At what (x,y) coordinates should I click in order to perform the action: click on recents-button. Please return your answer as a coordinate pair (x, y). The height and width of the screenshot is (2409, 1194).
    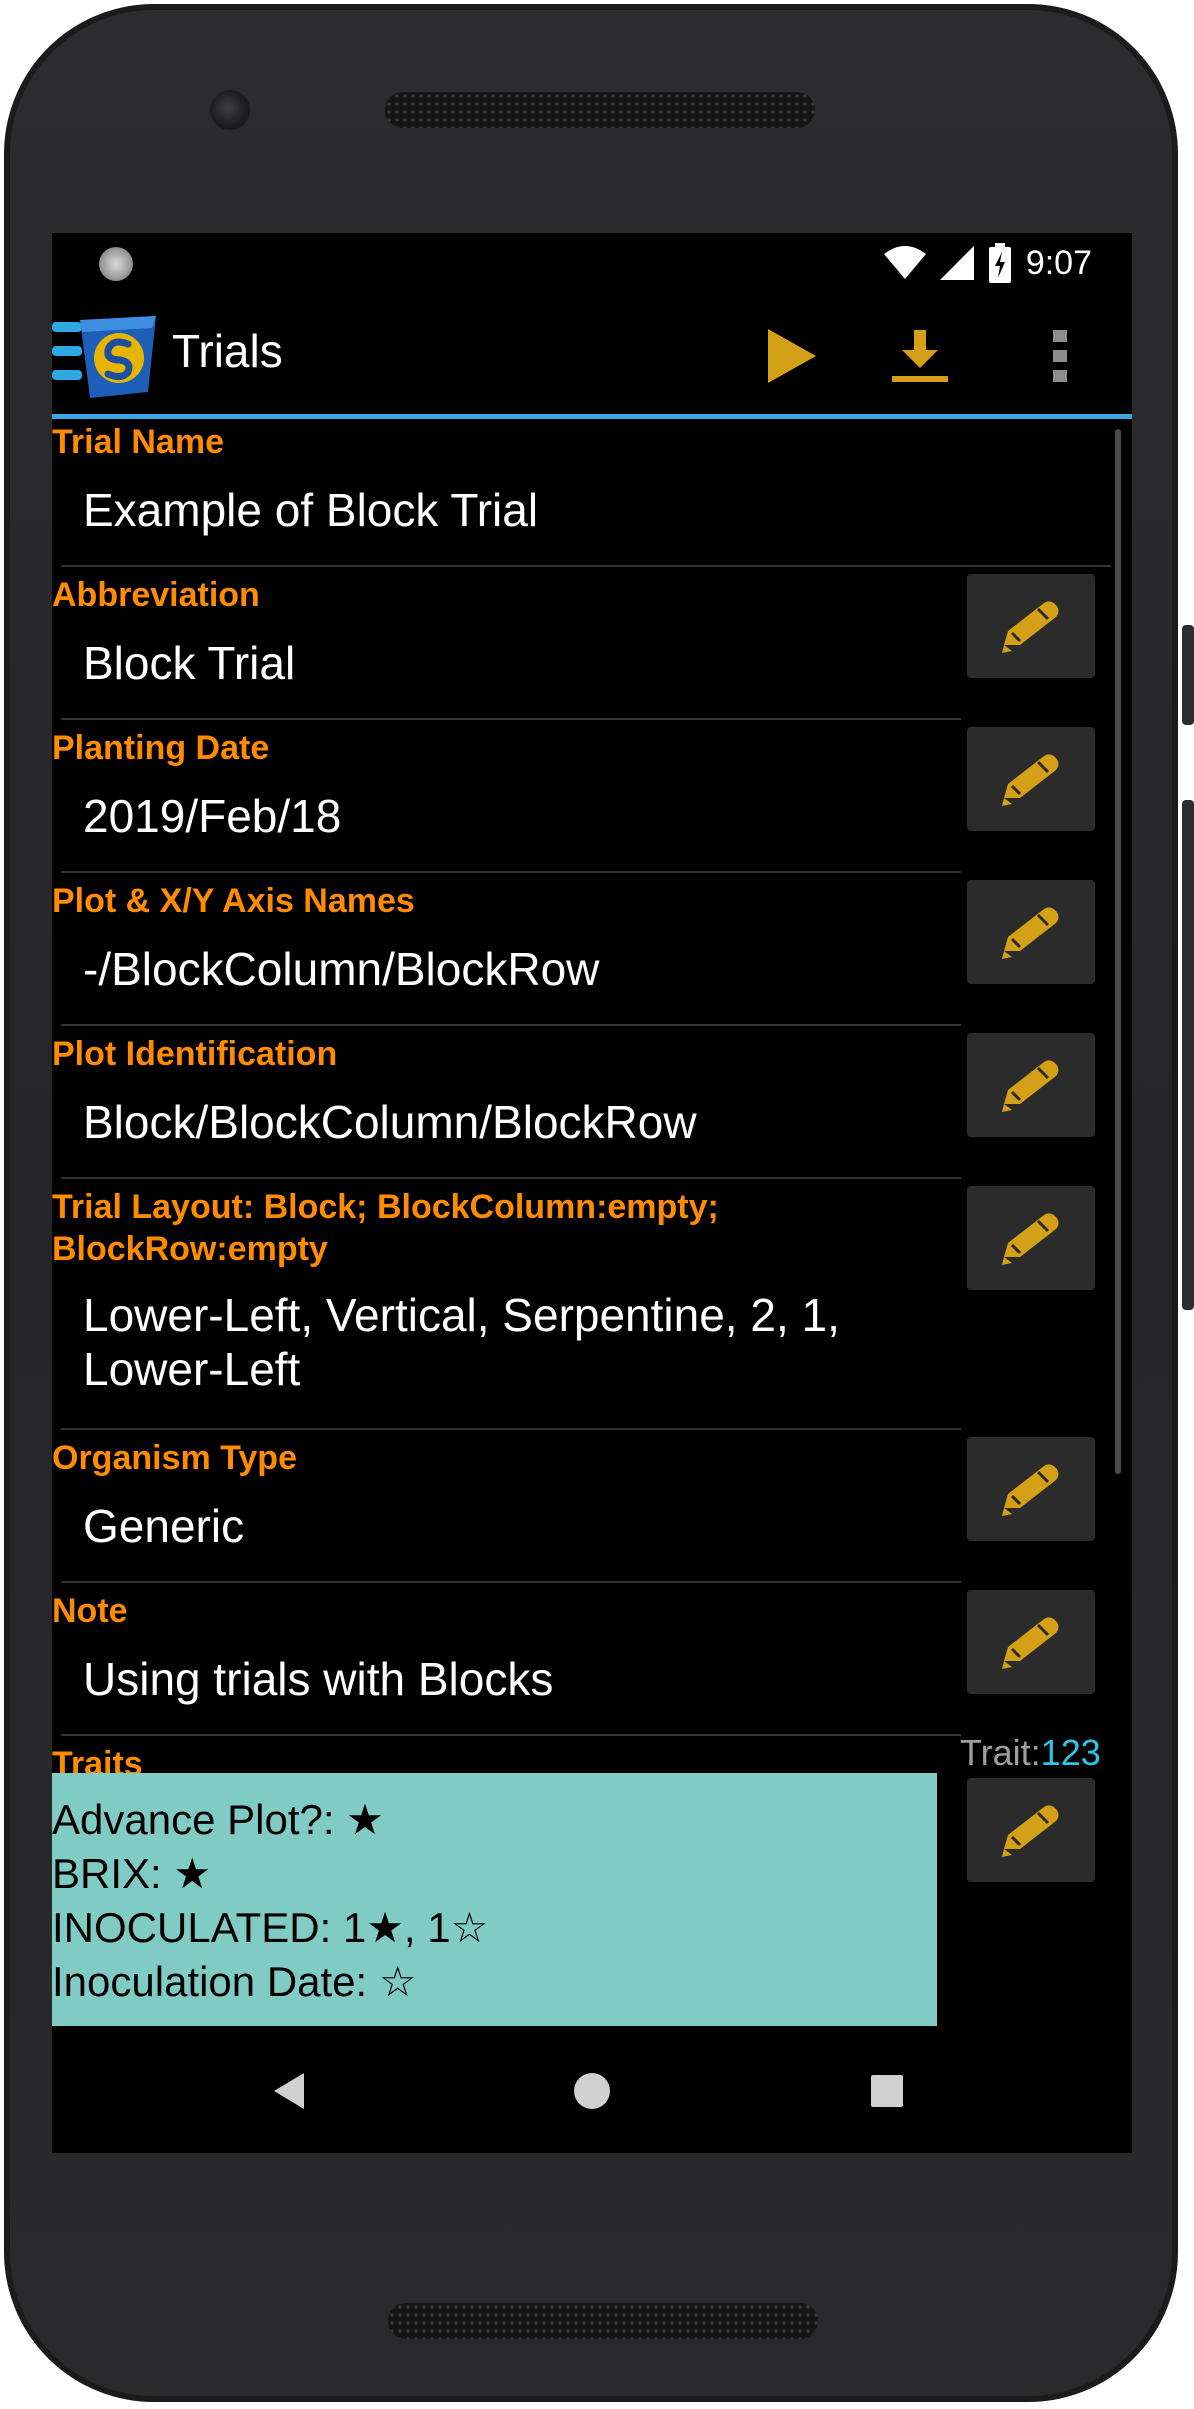
    Looking at the image, I should click on (887, 2091).